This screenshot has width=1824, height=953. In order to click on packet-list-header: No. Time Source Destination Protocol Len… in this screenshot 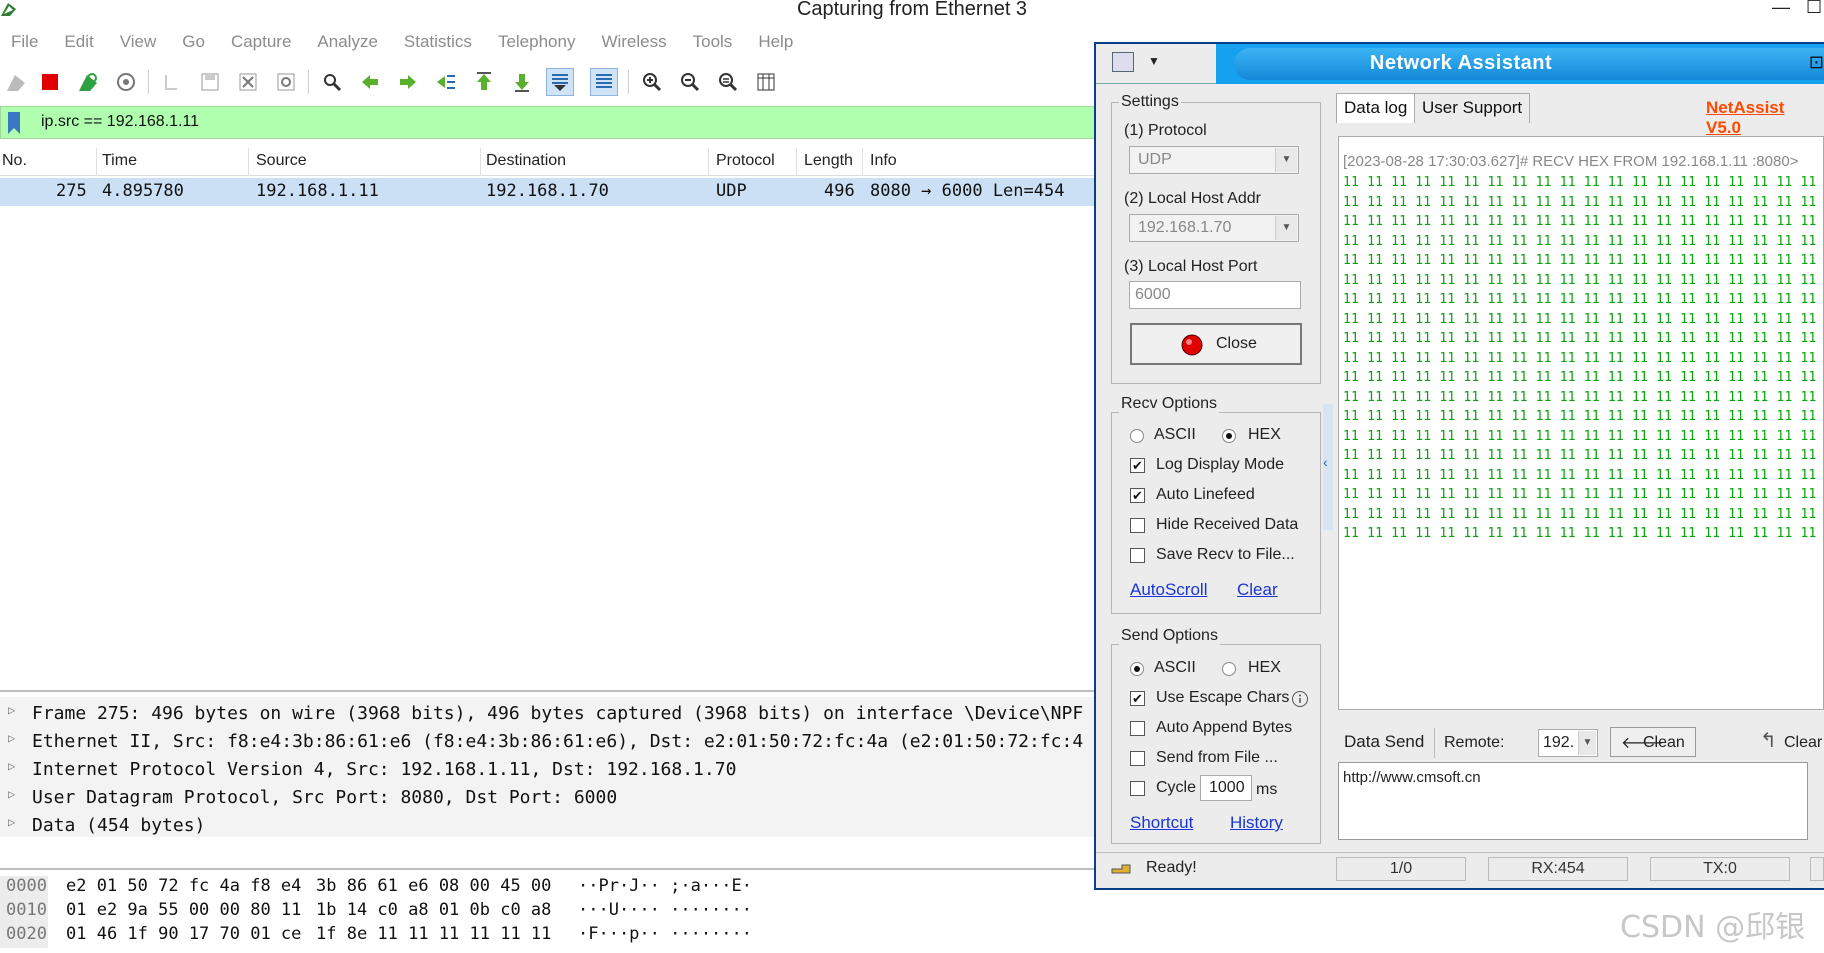, I will do `click(550, 162)`.